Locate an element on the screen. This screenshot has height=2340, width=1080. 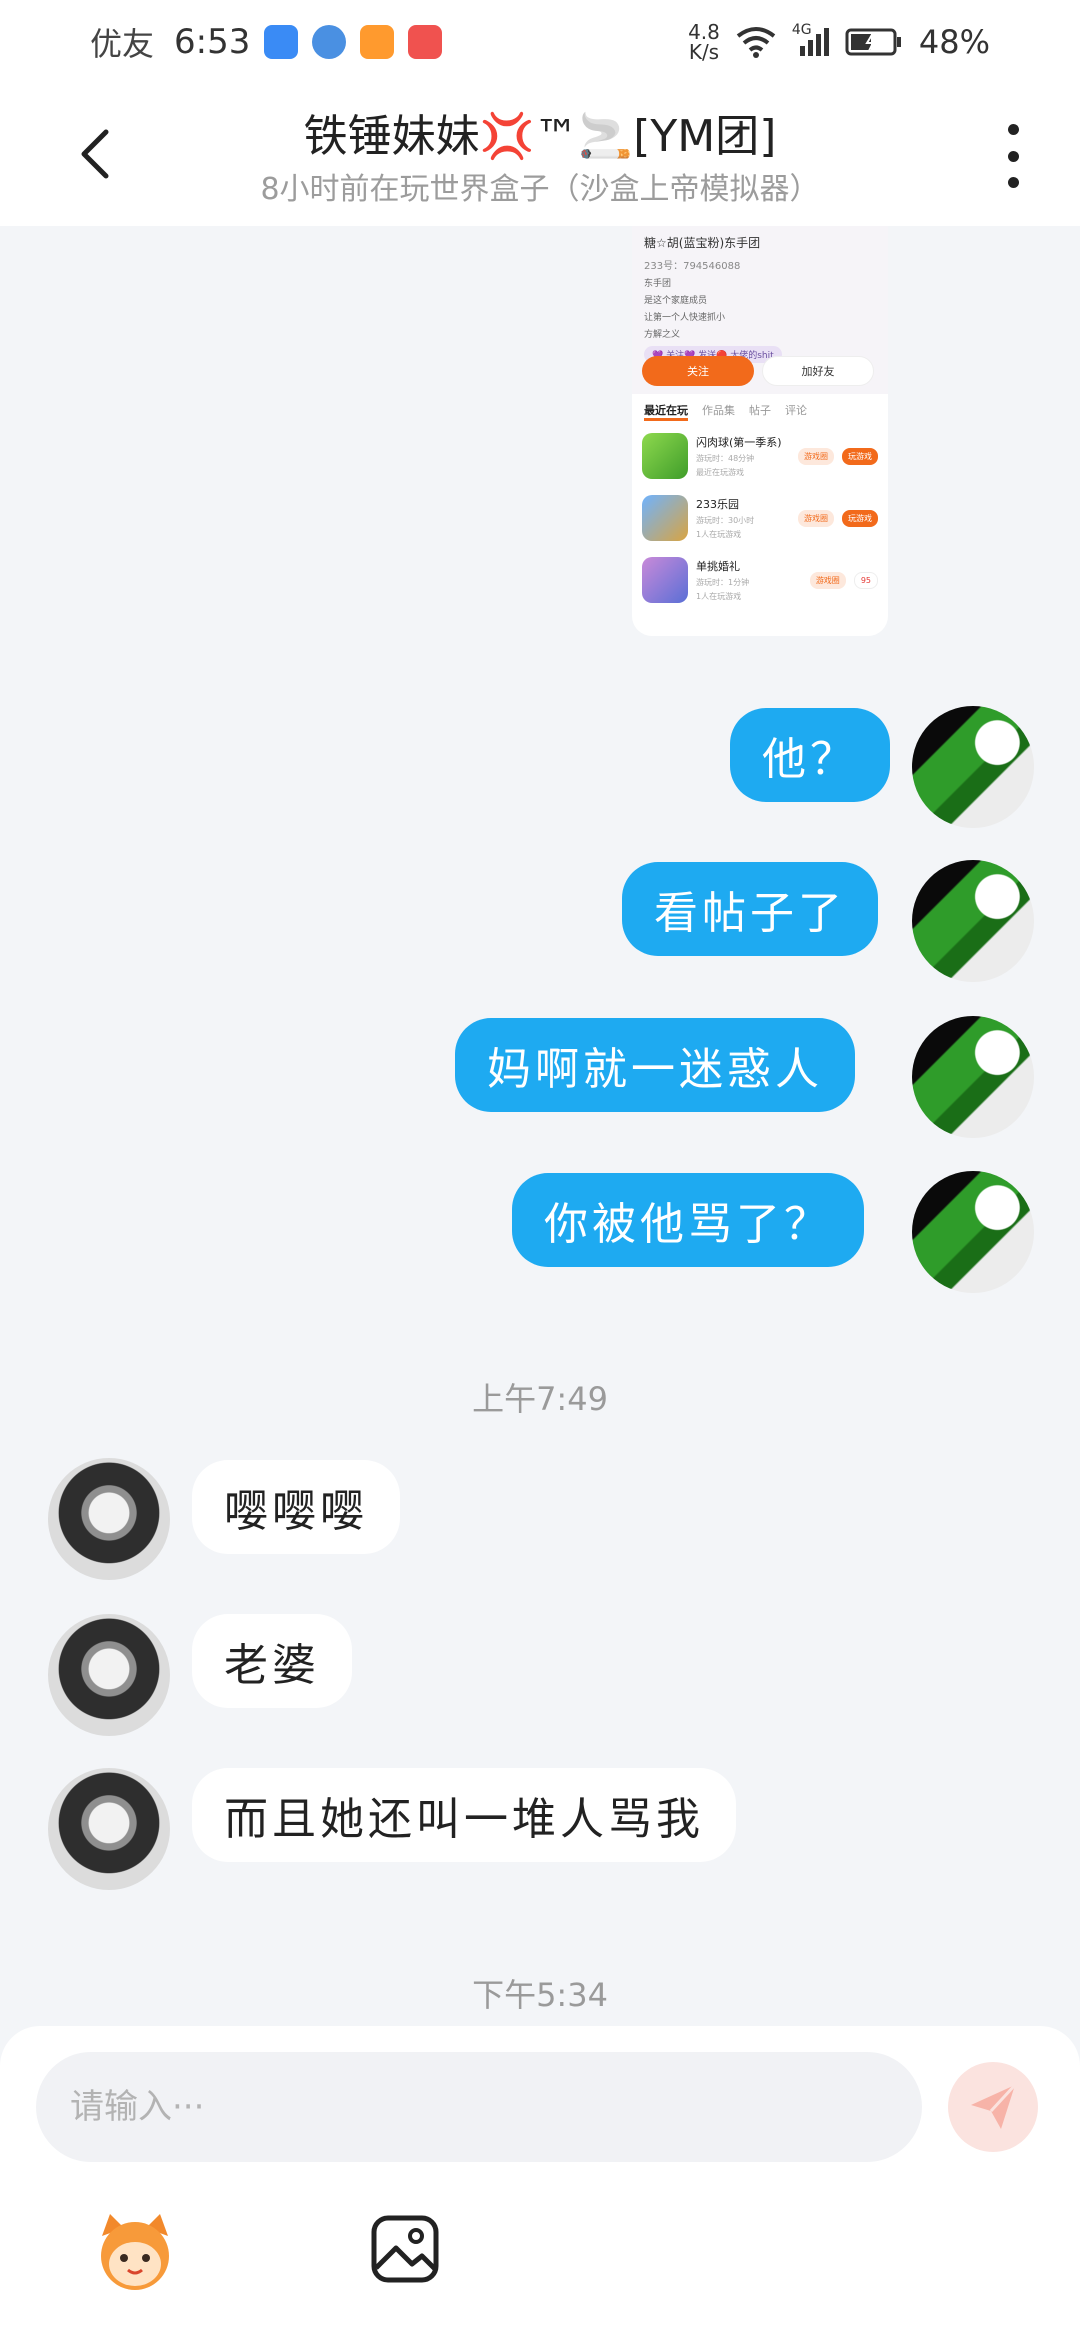
screenshot-add-friend-button: 加好友 is located at coordinates (818, 371).